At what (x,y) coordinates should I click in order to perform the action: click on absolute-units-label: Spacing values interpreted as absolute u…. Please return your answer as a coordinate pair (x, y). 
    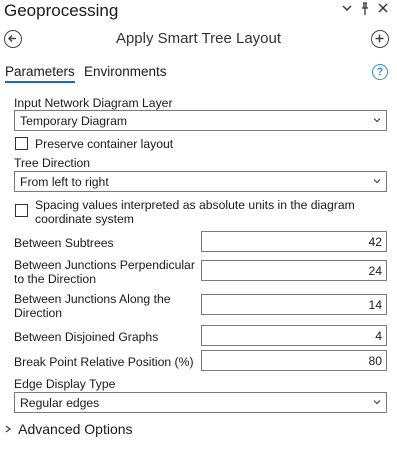
    Looking at the image, I should click on (195, 212).